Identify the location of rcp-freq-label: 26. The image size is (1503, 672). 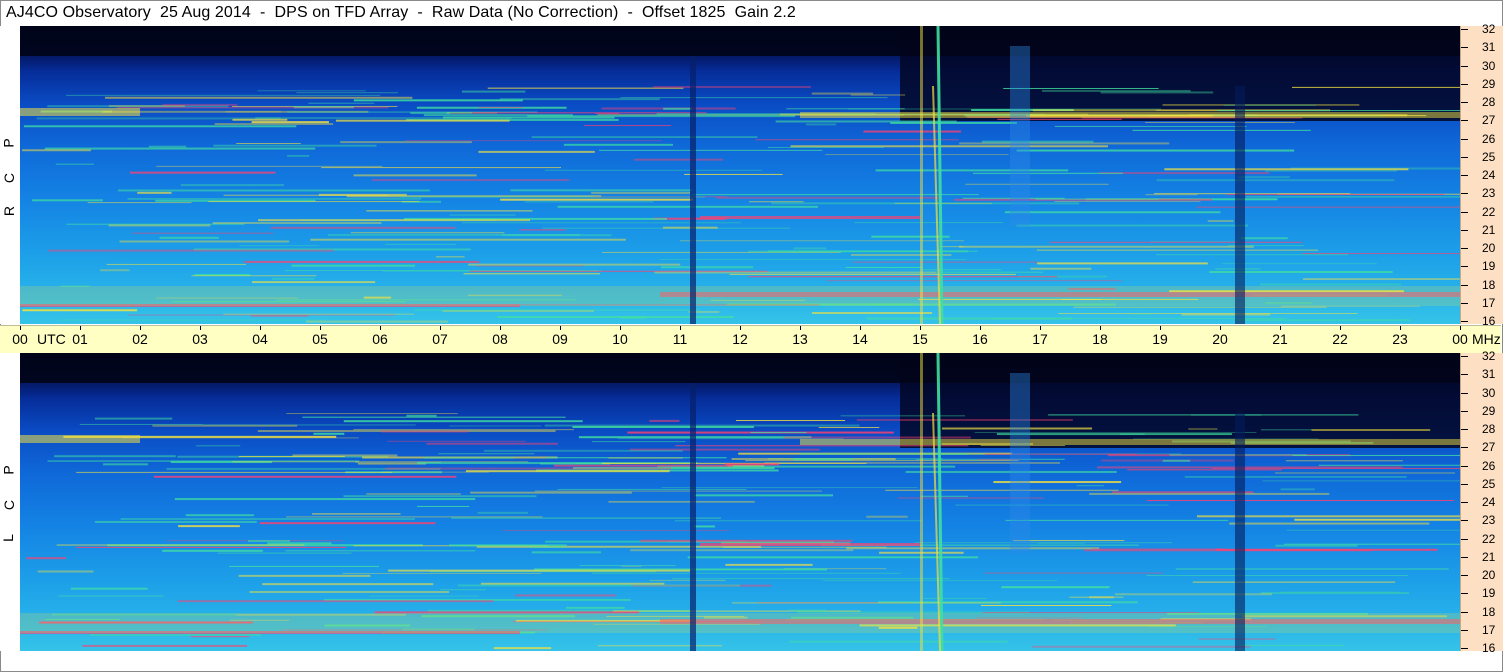
(1489, 139).